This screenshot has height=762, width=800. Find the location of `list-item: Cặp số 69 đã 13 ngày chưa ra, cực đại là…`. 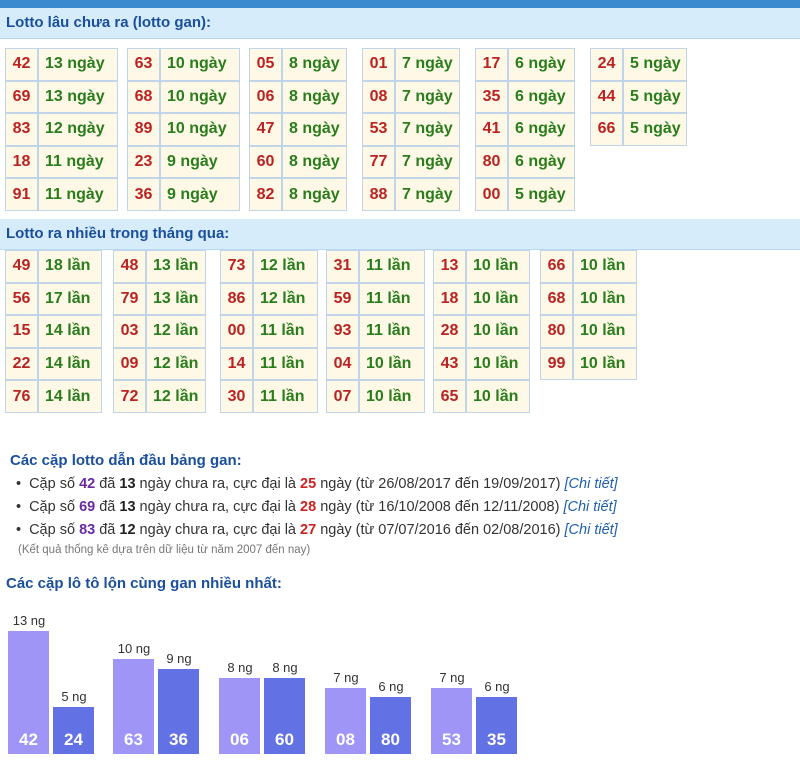

list-item: Cặp số 69 đã 13 ngày chưa ra, cực đại là… is located at coordinates (408, 507).